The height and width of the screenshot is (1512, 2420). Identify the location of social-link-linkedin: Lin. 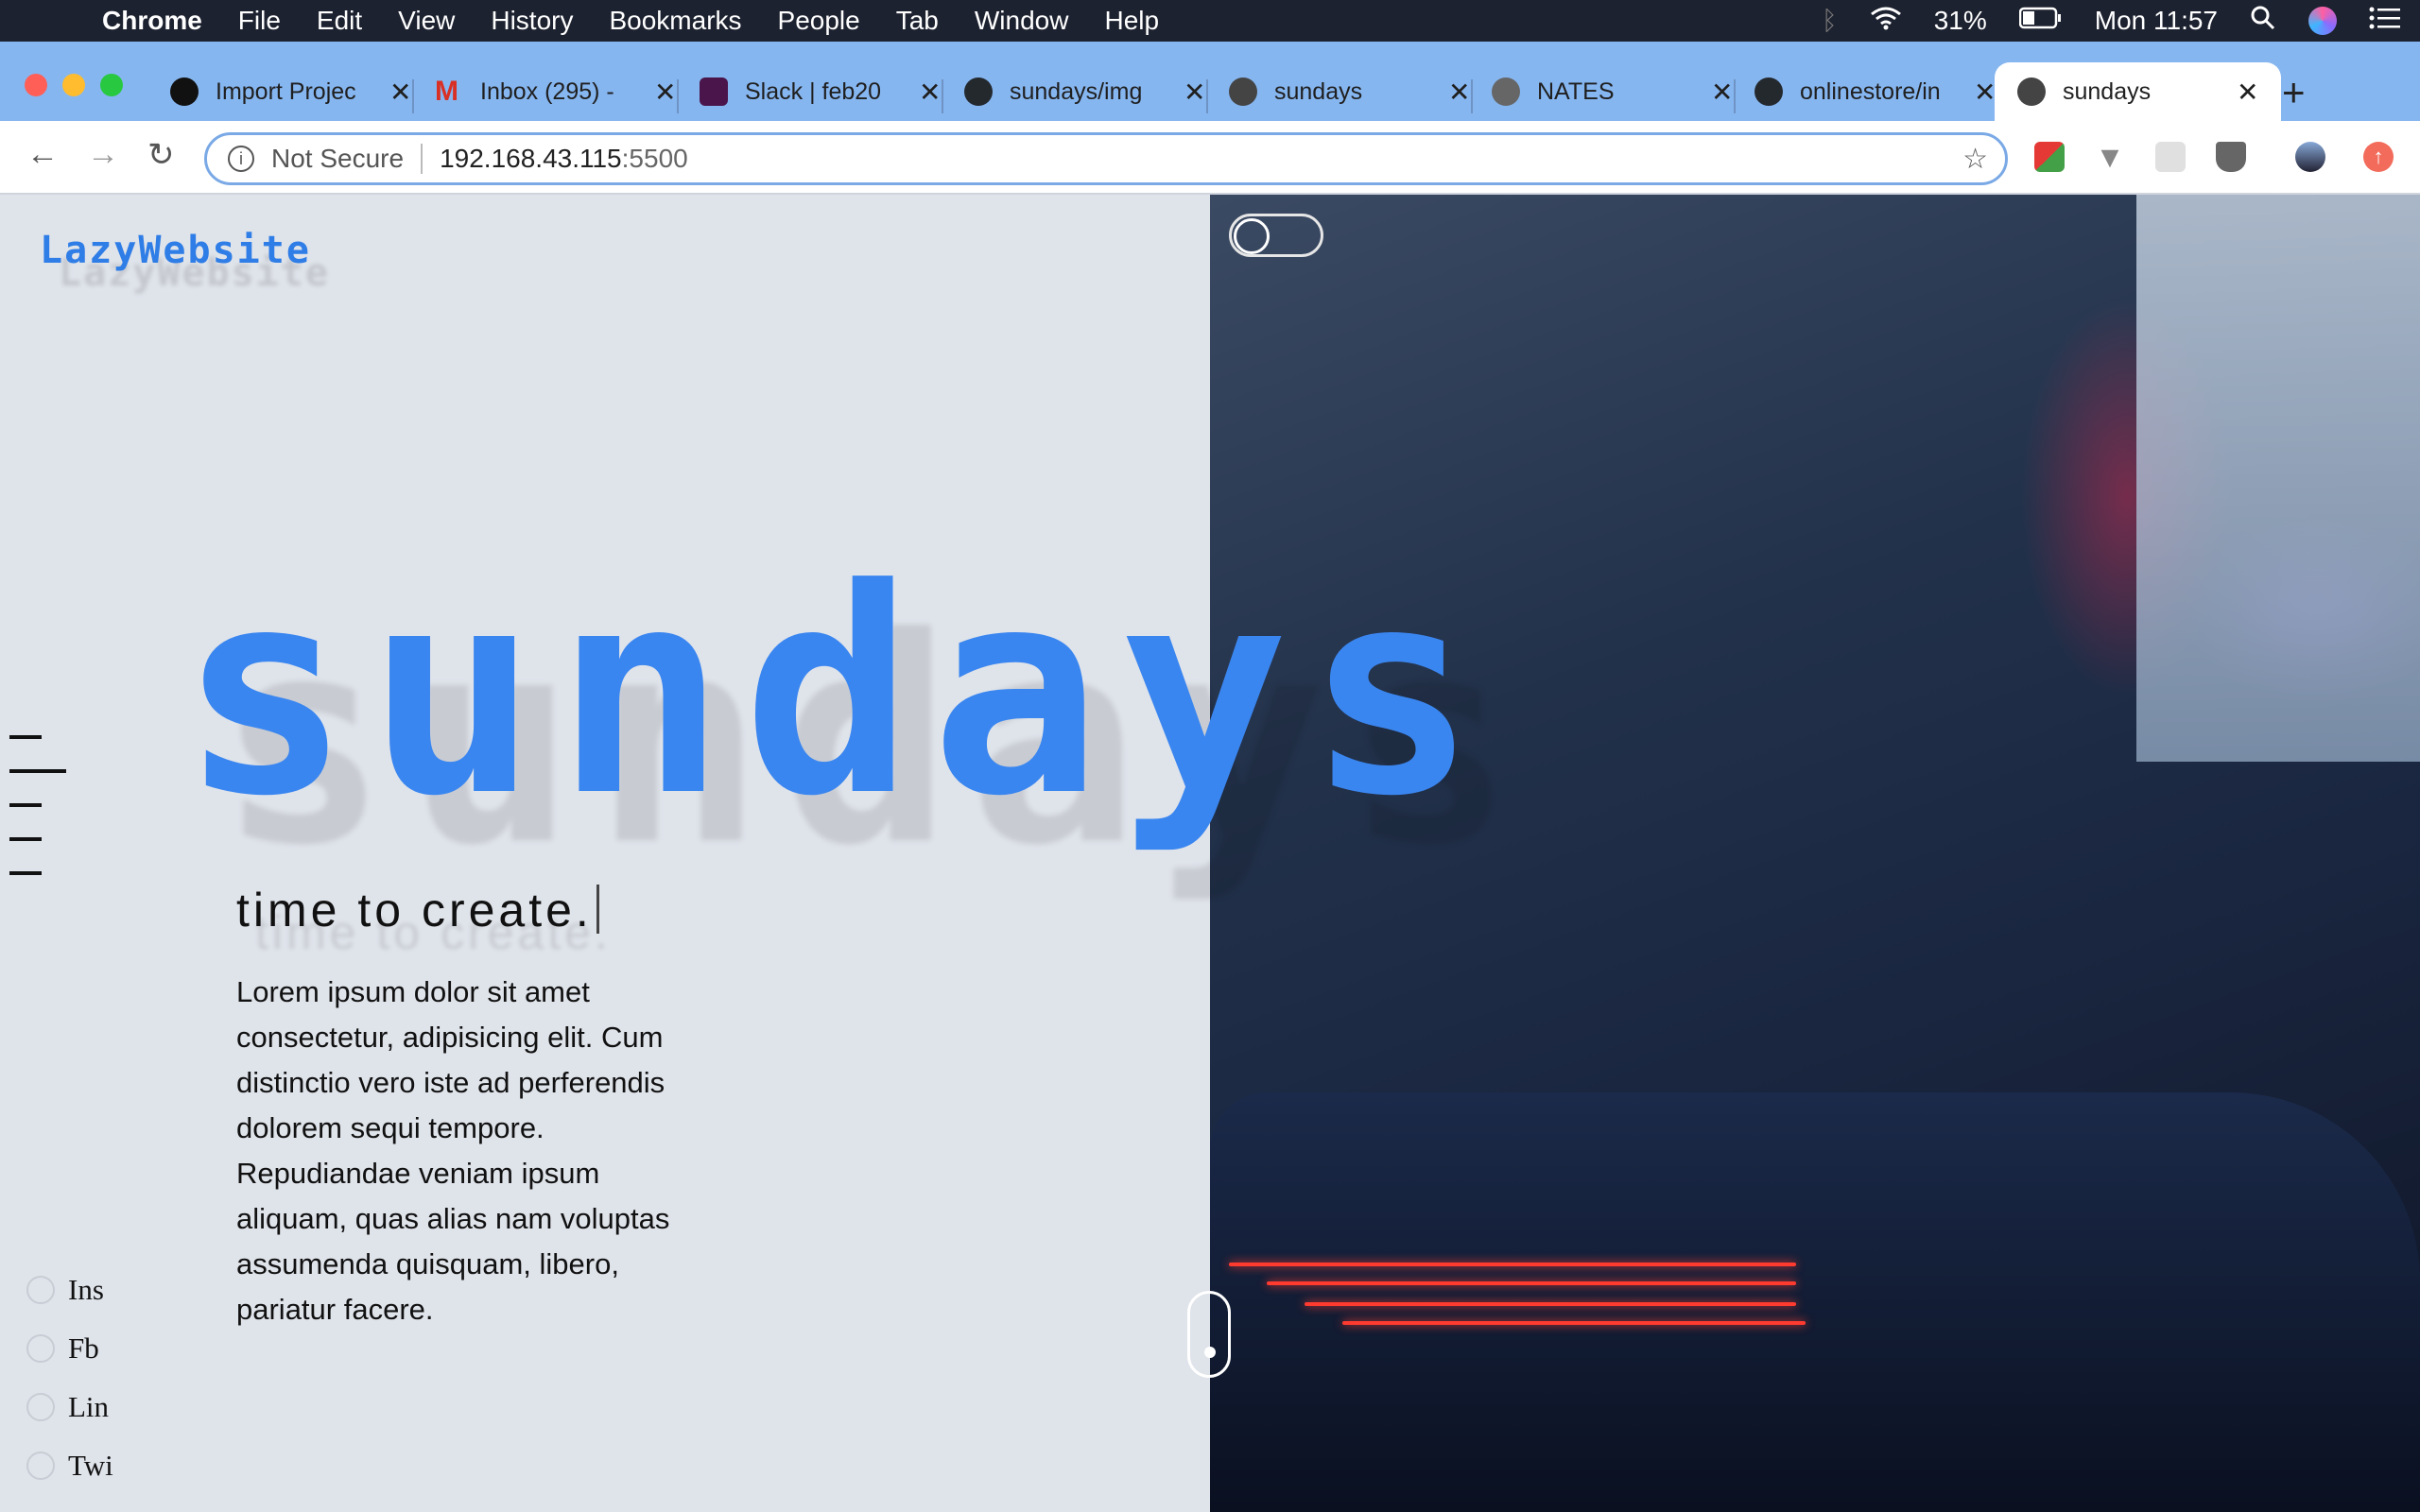
(69, 1407).